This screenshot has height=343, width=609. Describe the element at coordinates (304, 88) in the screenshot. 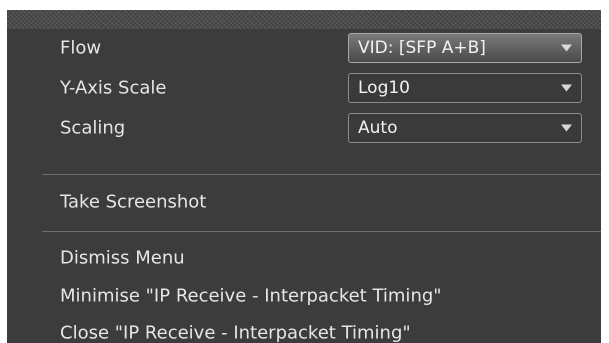

I see `y-axis-scale-setting-row: Y-Axis Scale Log10` at that location.